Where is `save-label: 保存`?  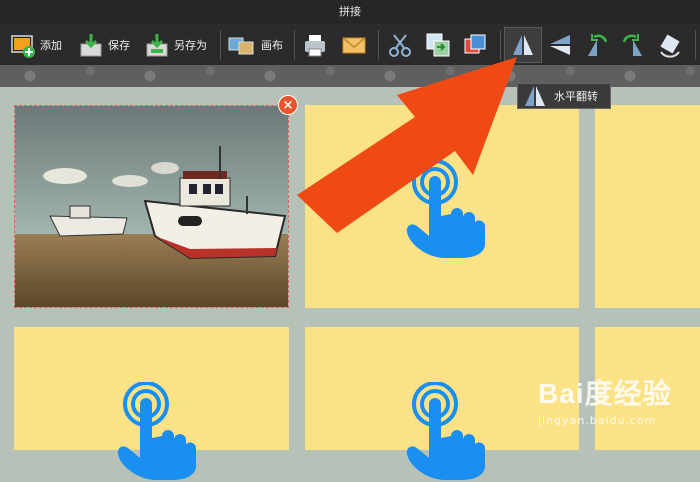
save-label: 保存 is located at coordinates (119, 45).